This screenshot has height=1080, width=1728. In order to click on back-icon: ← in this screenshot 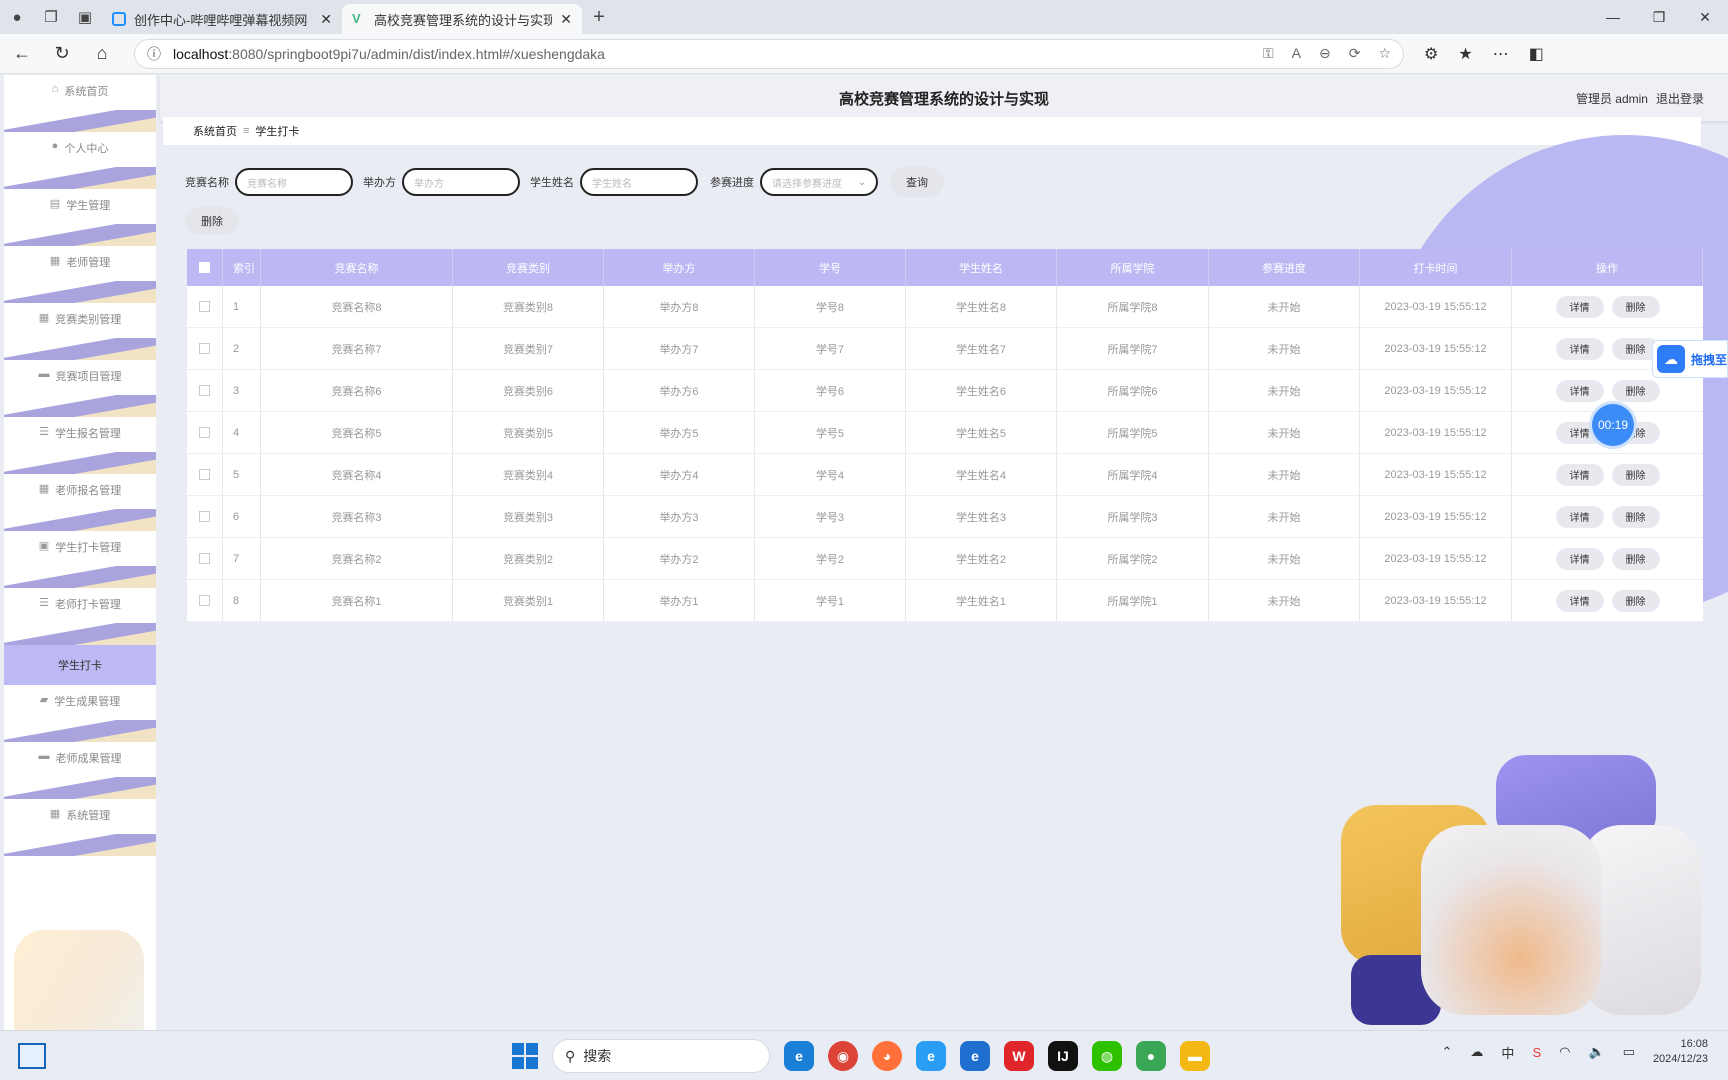, I will do `click(22, 54)`.